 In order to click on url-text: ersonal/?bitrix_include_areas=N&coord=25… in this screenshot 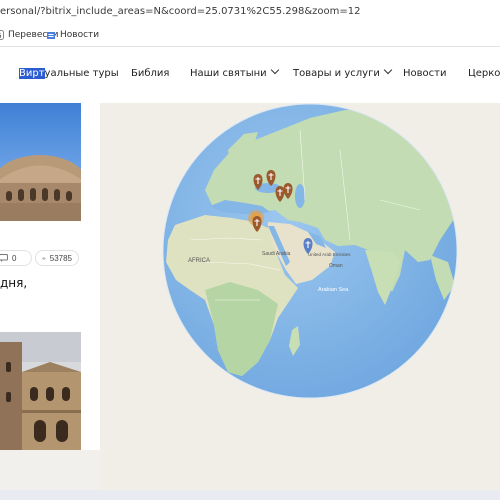, I will do `click(180, 11)`.